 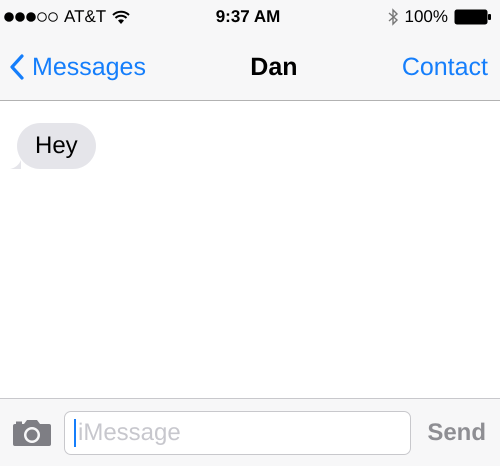 What do you see at coordinates (238, 432) in the screenshot?
I see `message-field: iMessage` at bounding box center [238, 432].